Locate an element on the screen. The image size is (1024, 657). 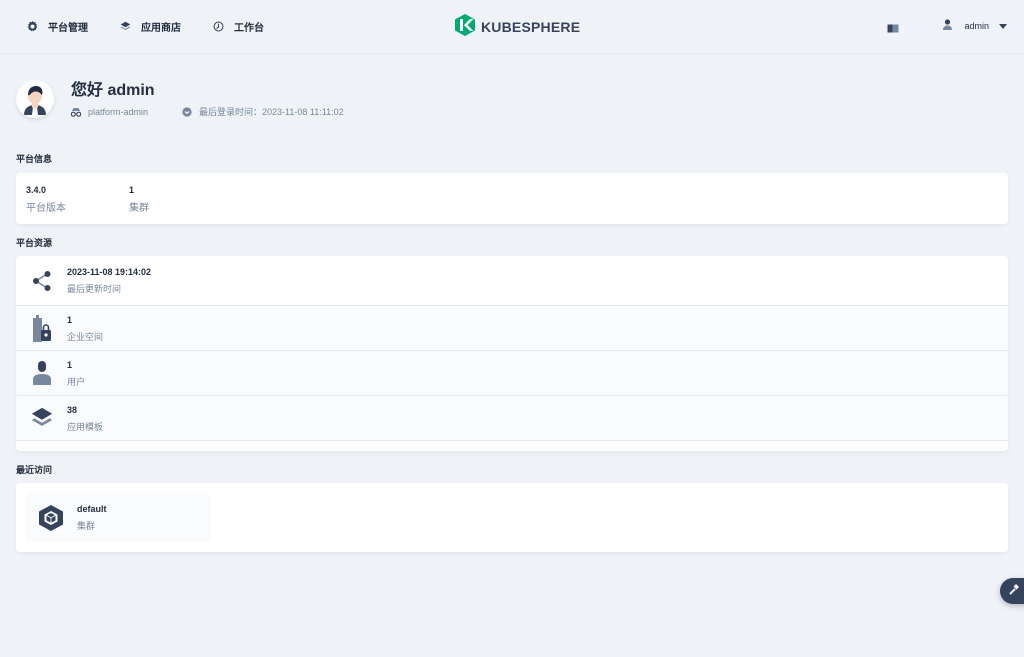
nav-item-label: 工作台 is located at coordinates (249, 28).